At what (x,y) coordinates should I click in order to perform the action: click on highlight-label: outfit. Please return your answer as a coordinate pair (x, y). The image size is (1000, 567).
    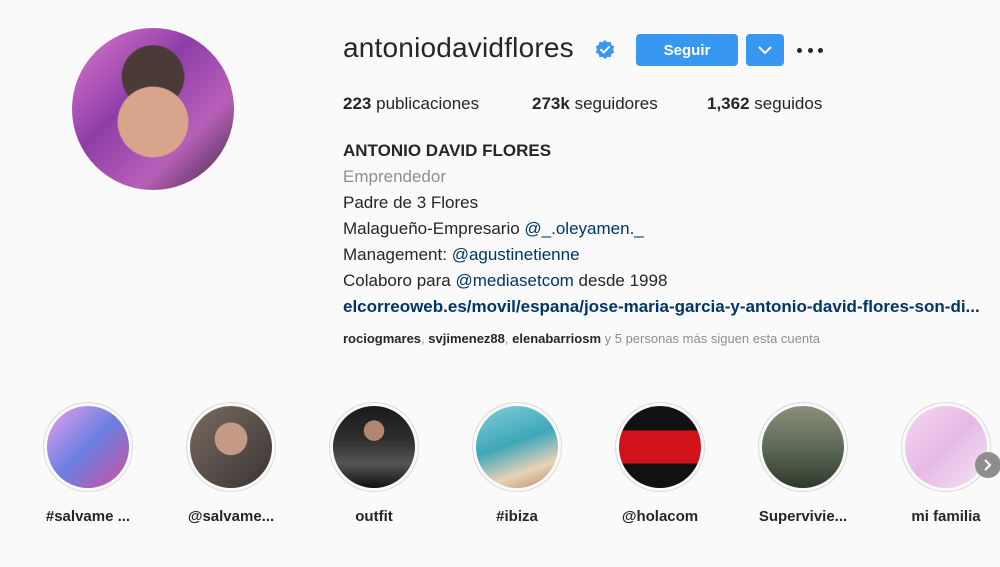
    Looking at the image, I should click on (374, 516).